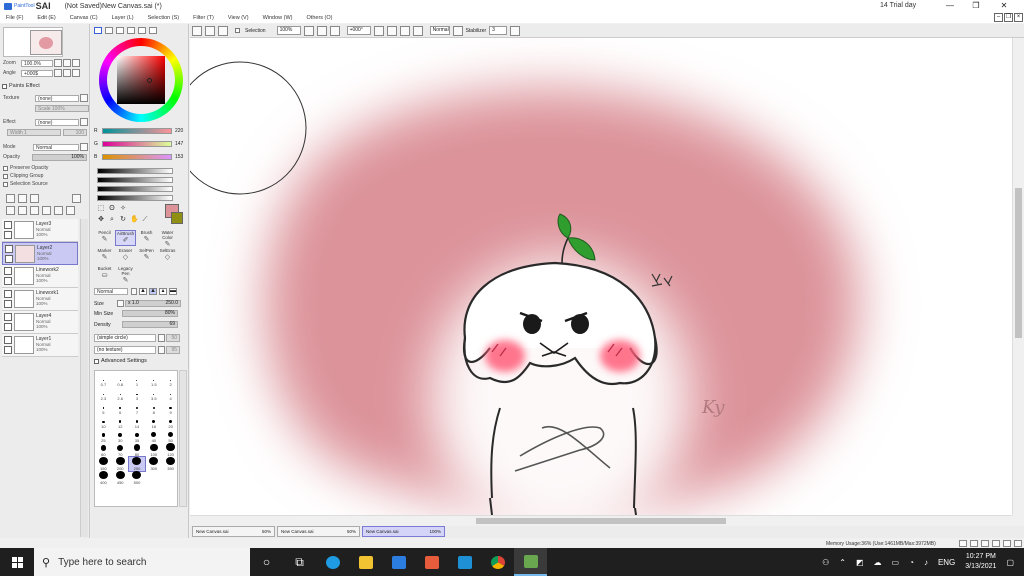 The height and width of the screenshot is (576, 1024). I want to click on brush-eraser: Eraser ◇, so click(125, 256).